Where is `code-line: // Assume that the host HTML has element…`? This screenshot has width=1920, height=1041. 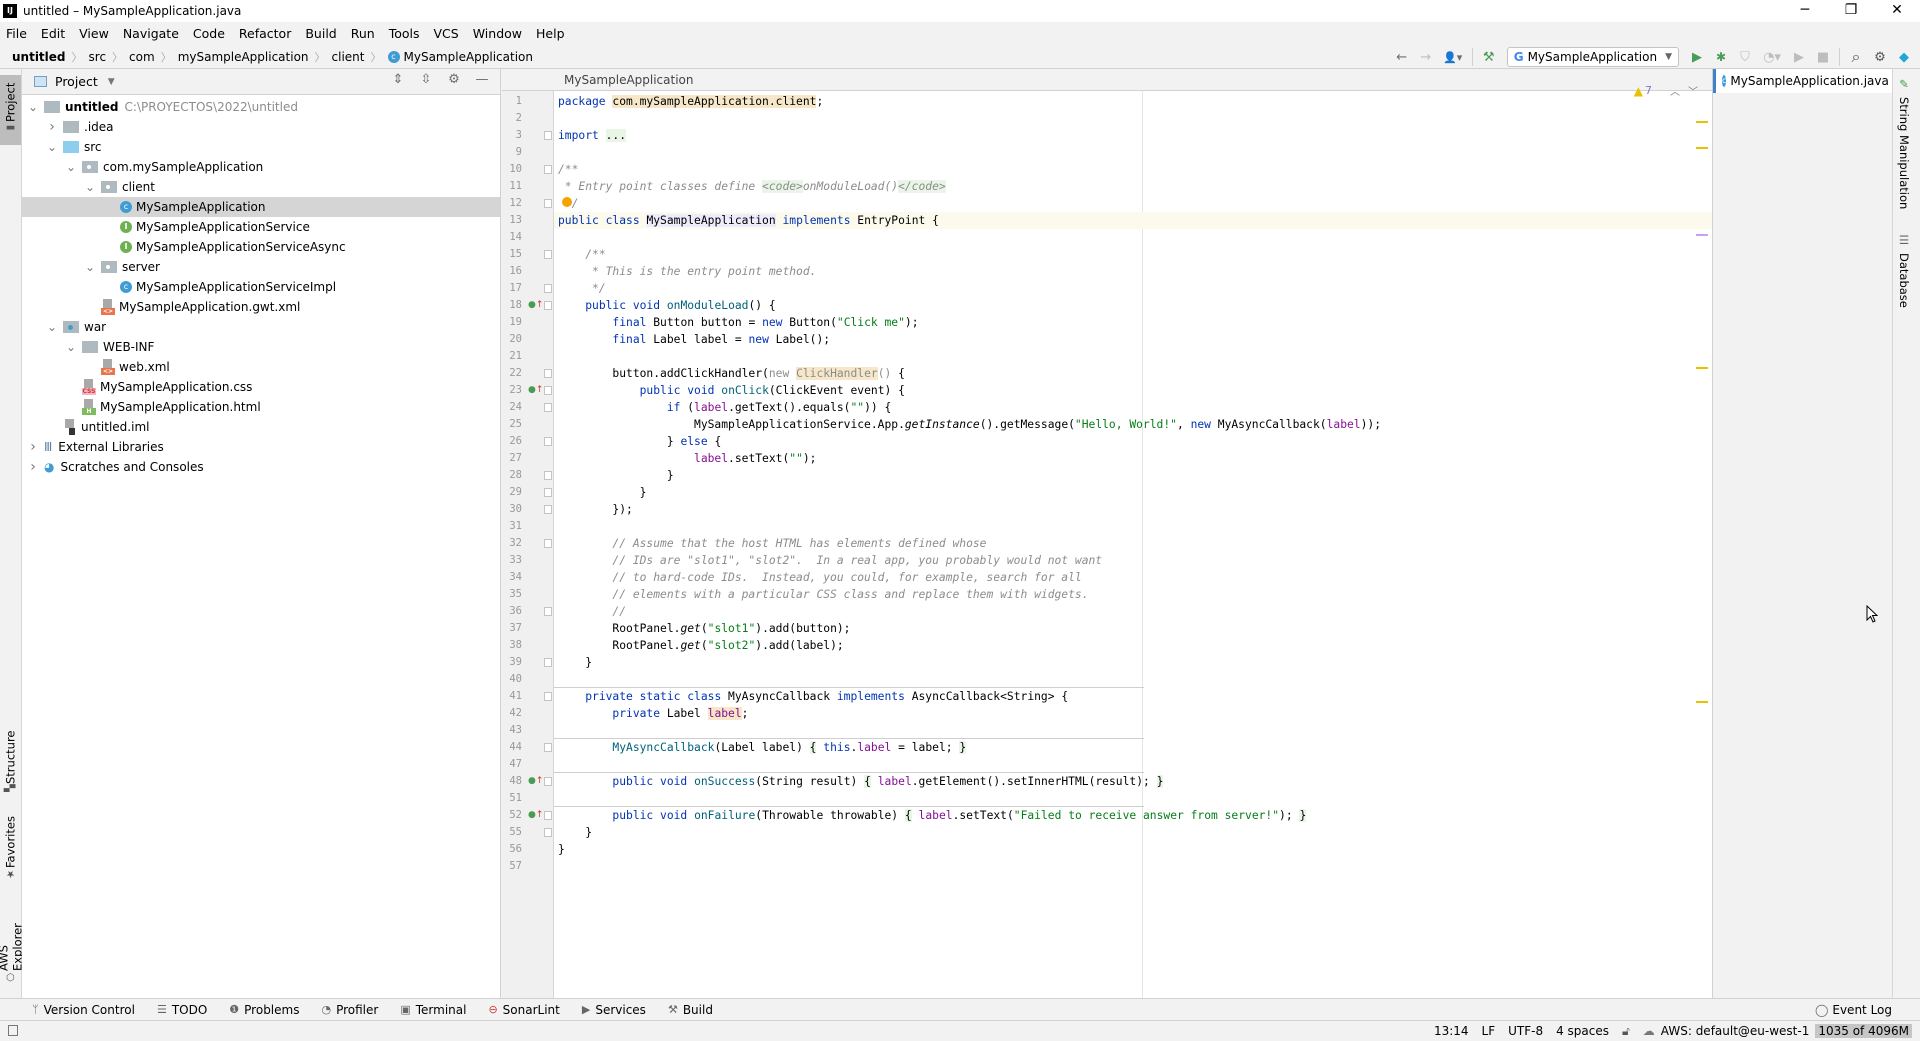
code-line: // Assume that the host HTML has element… is located at coordinates (1133, 543).